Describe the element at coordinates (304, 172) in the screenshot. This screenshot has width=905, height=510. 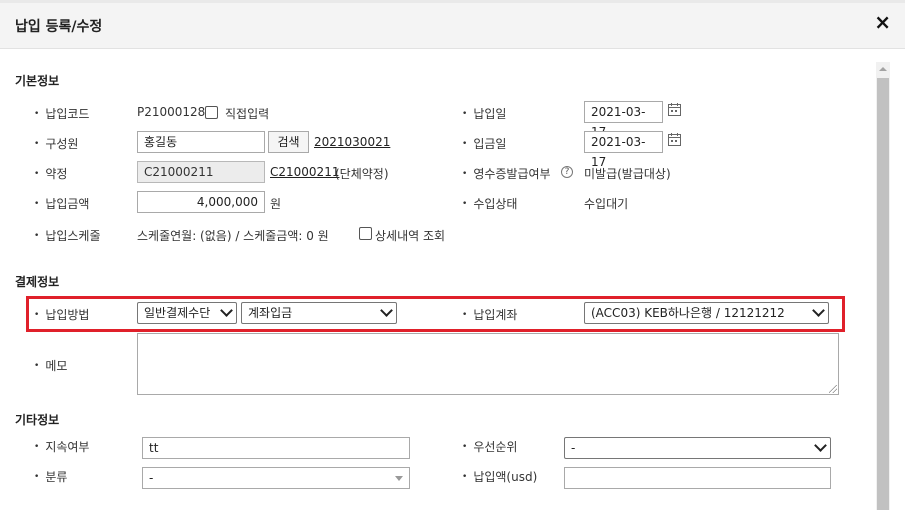
I see `contract-link: C21000211` at that location.